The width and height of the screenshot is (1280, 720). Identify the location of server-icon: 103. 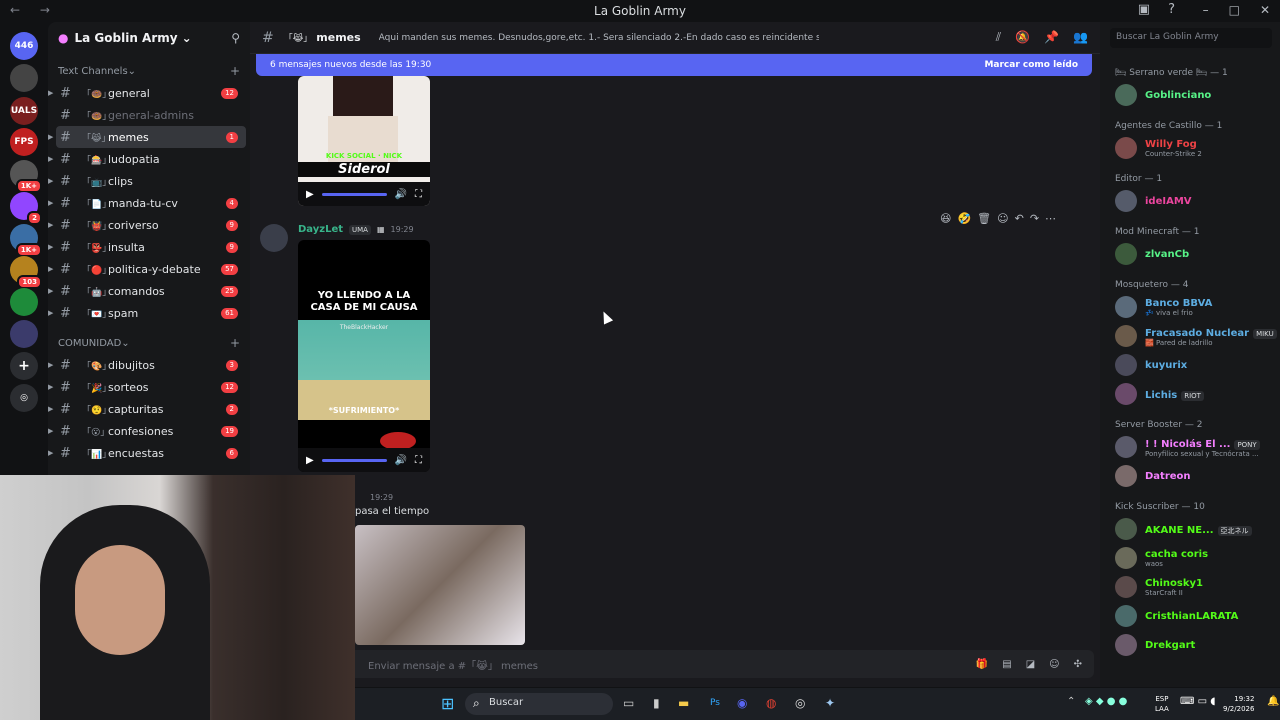
(26, 272).